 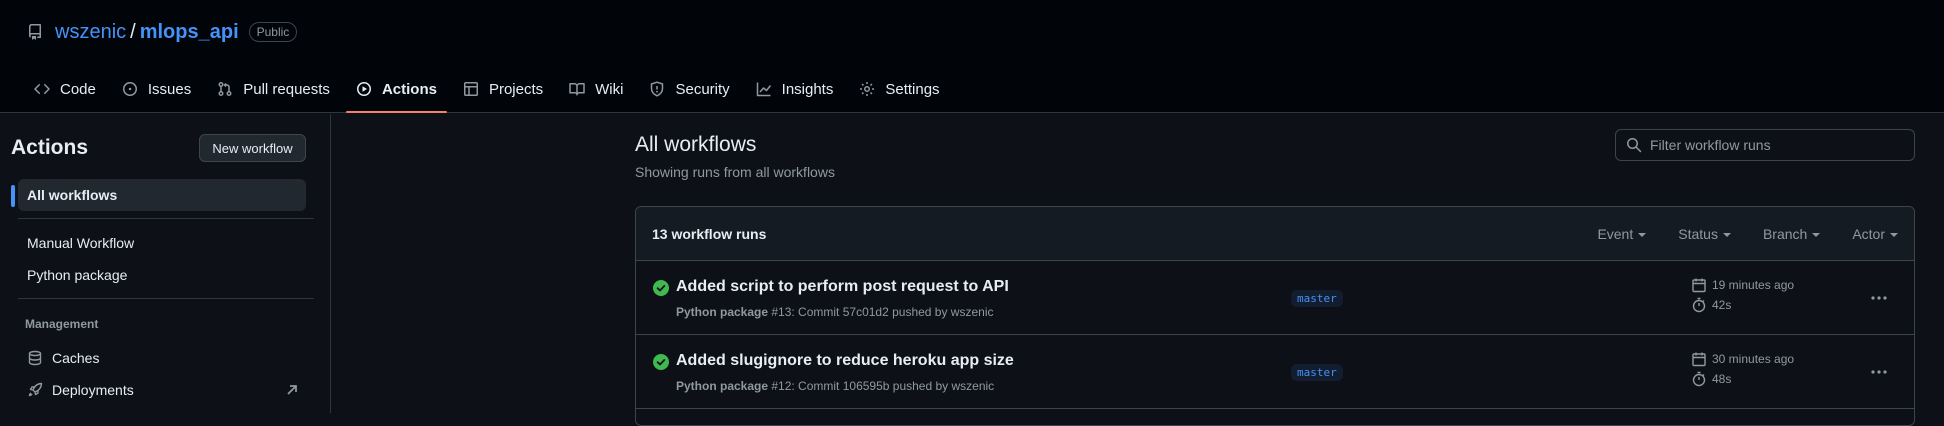 I want to click on tab-label: Issues, so click(x=169, y=89).